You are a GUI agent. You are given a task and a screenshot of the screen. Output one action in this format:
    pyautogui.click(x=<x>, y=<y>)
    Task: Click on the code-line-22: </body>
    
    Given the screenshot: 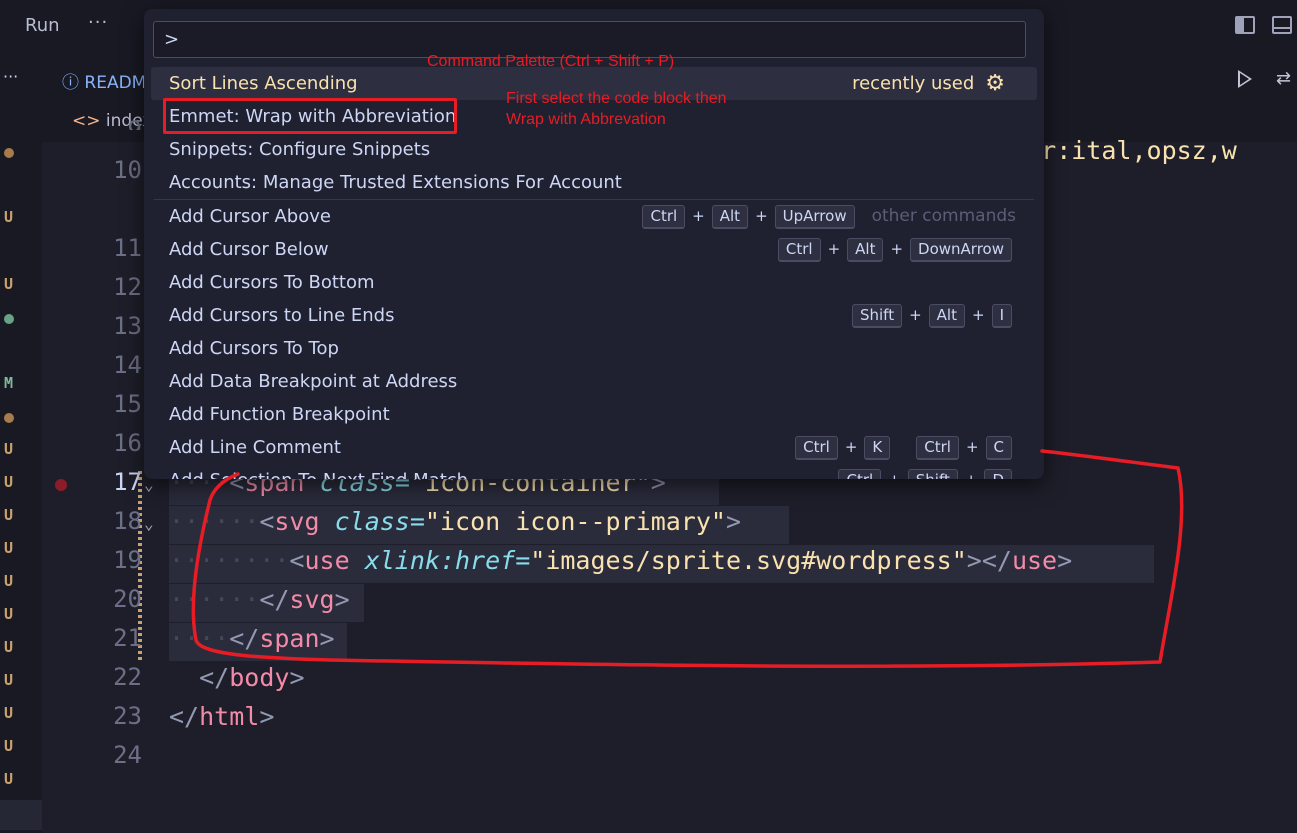 What is the action you would take?
    pyautogui.click(x=252, y=677)
    